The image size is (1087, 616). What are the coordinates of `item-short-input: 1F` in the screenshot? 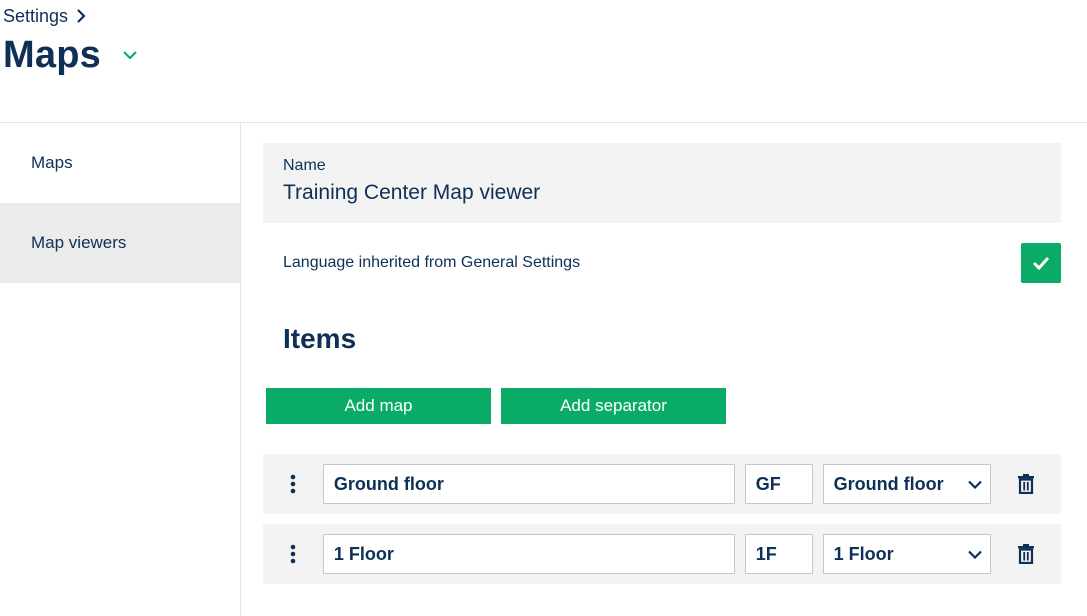 It's located at (778, 554).